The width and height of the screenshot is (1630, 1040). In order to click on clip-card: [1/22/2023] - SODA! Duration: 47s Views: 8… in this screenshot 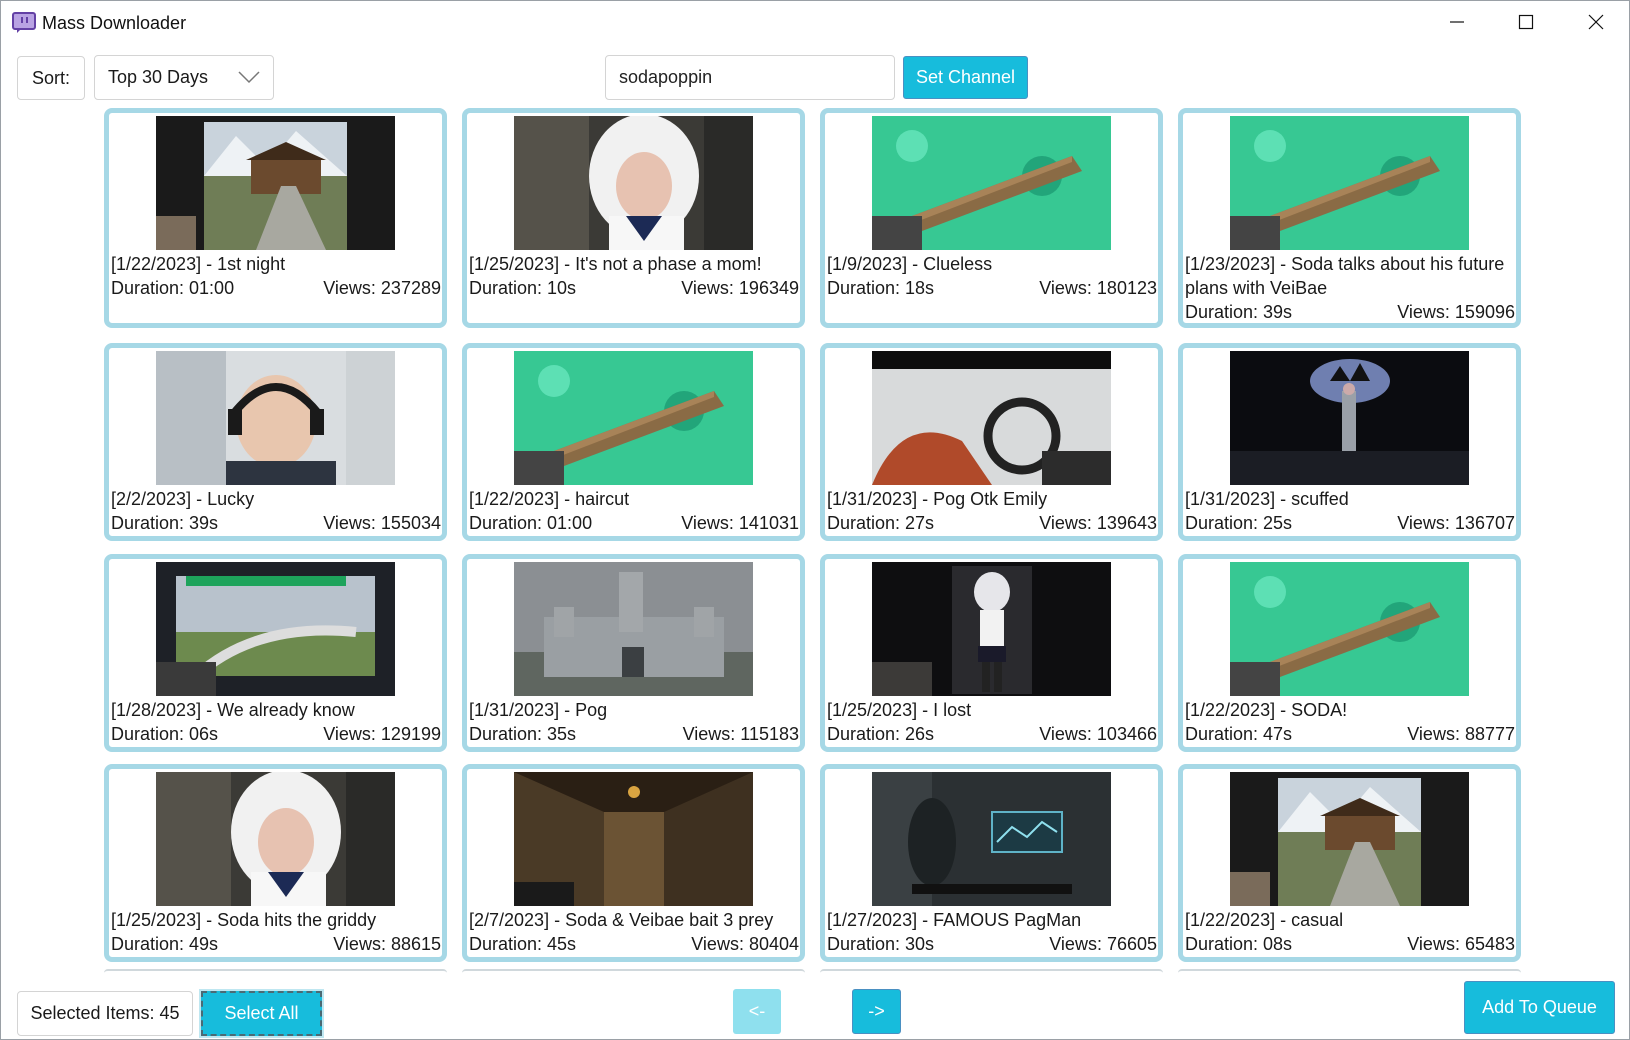, I will do `click(1349, 653)`.